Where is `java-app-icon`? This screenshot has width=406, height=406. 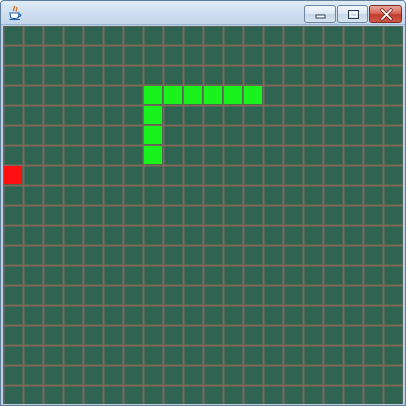
java-app-icon is located at coordinates (15, 13).